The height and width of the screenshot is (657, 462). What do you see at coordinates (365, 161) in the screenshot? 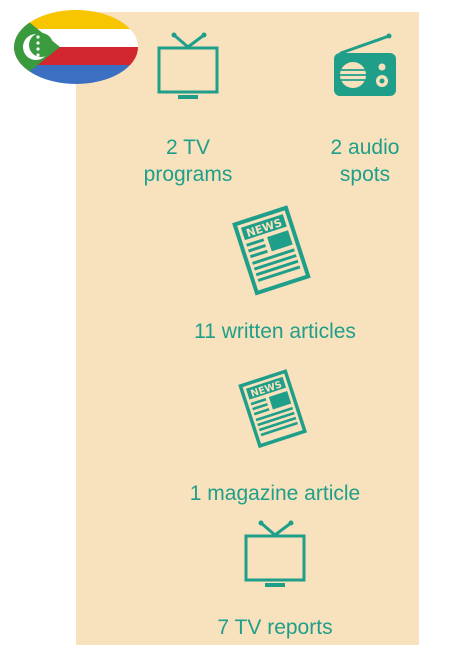
I see `audio-spots-label: 2 audio spots` at bounding box center [365, 161].